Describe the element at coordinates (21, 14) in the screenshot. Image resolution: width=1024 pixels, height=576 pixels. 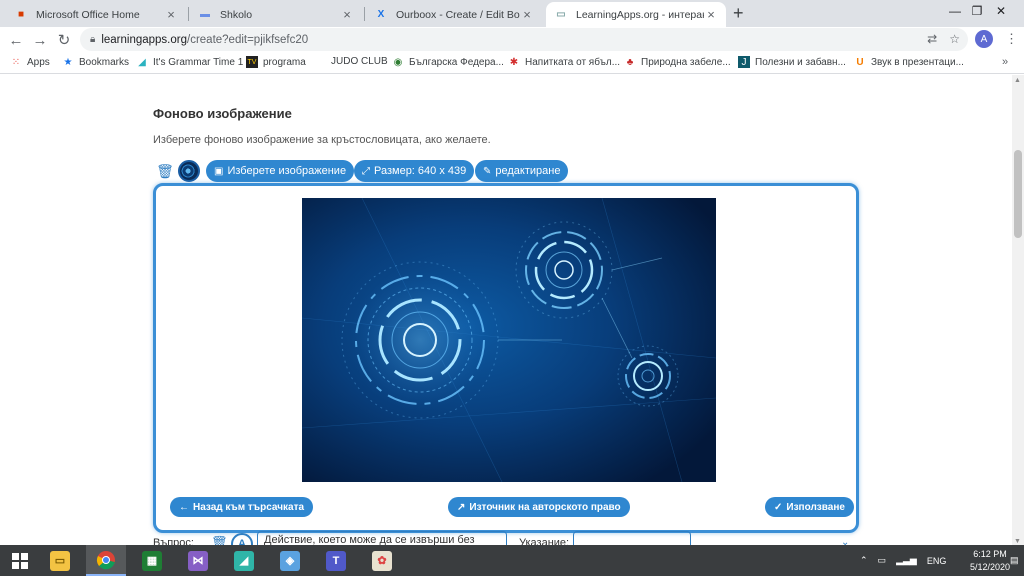
I see `office-icon: ■` at that location.